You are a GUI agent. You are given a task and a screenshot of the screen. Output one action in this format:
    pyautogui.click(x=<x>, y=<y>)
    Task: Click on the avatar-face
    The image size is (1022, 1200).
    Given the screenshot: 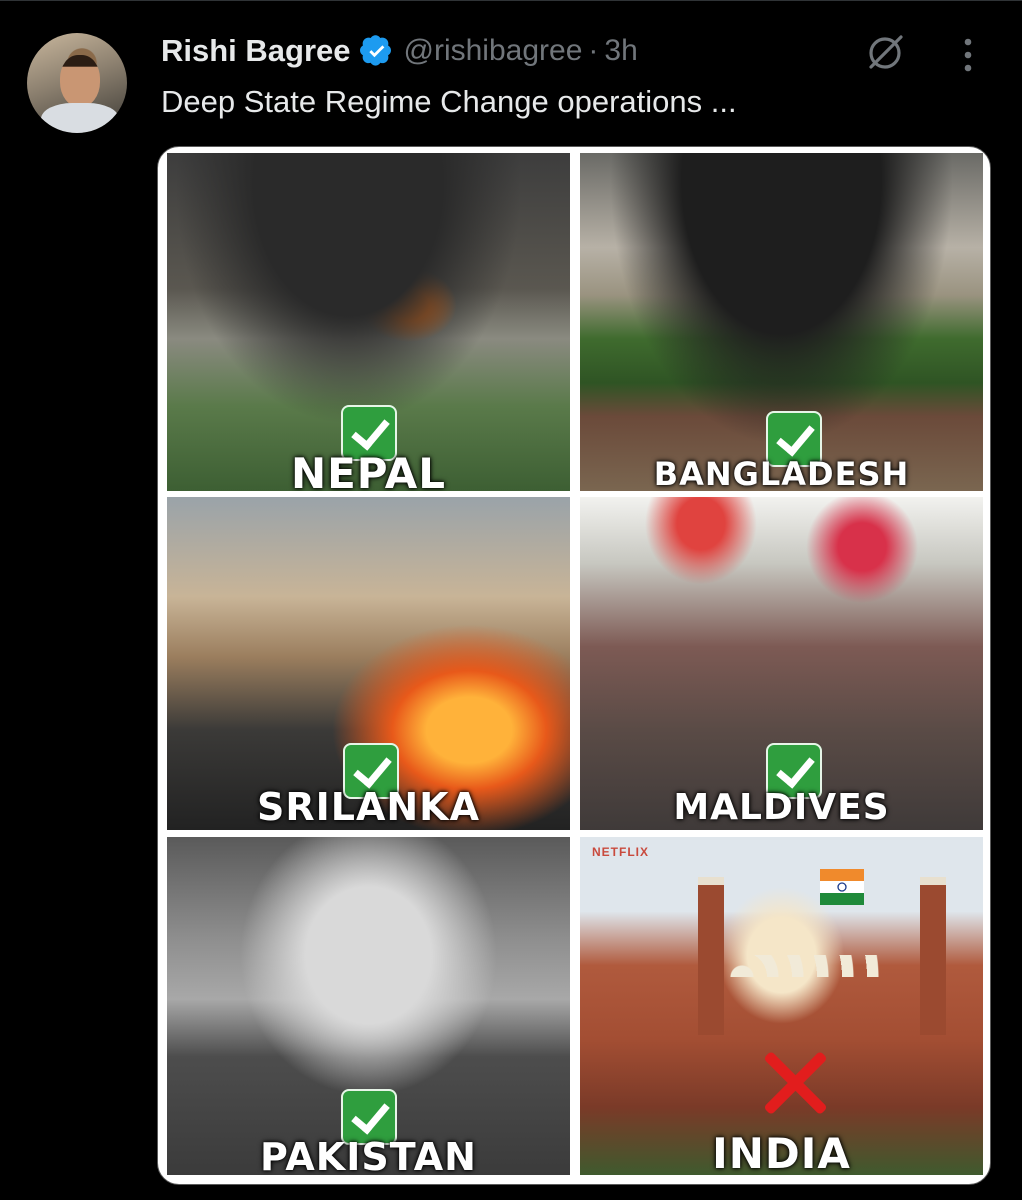 What is the action you would take?
    pyautogui.click(x=80, y=81)
    